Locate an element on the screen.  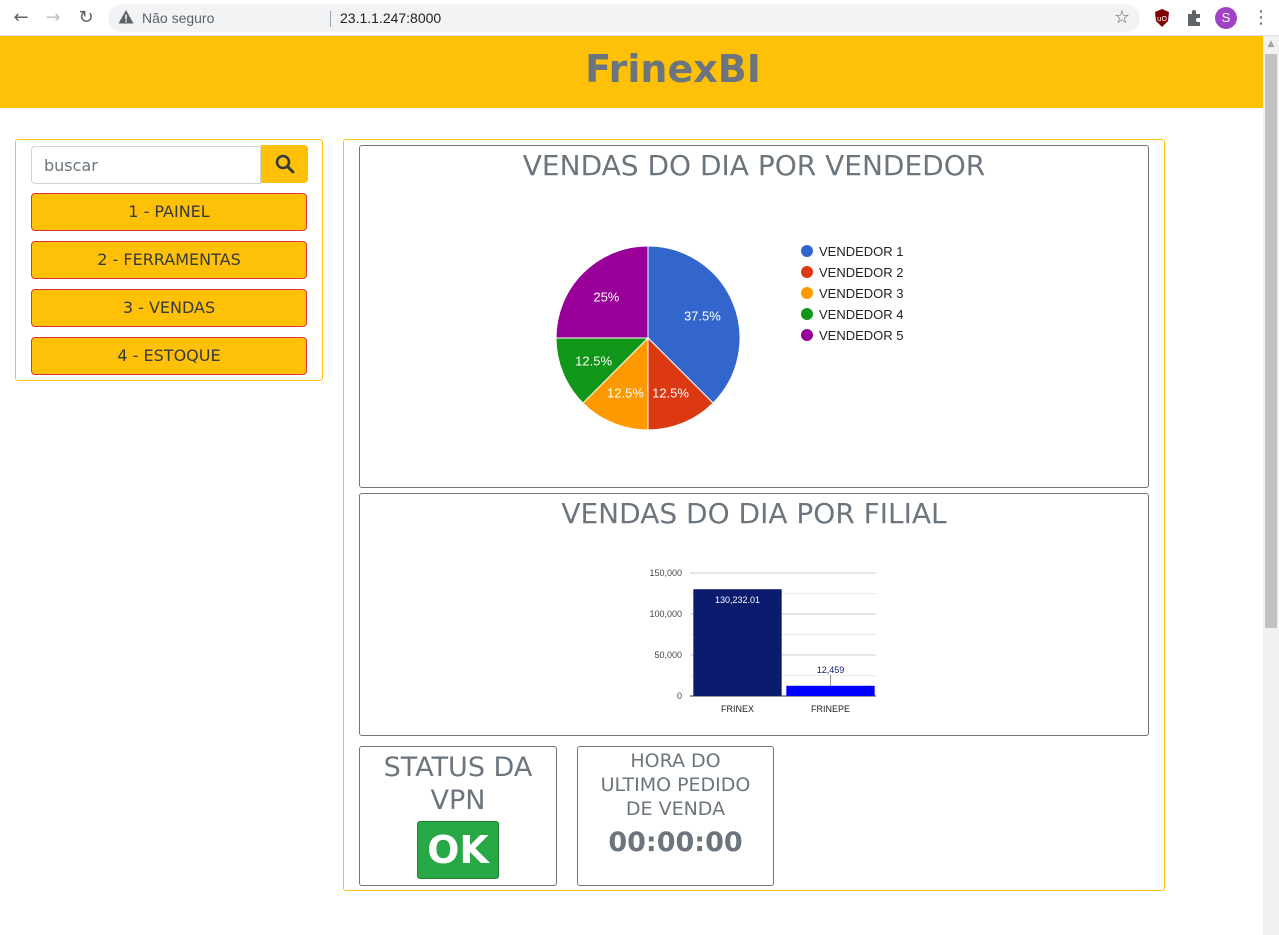
security-label: Não seguro is located at coordinates (178, 18).